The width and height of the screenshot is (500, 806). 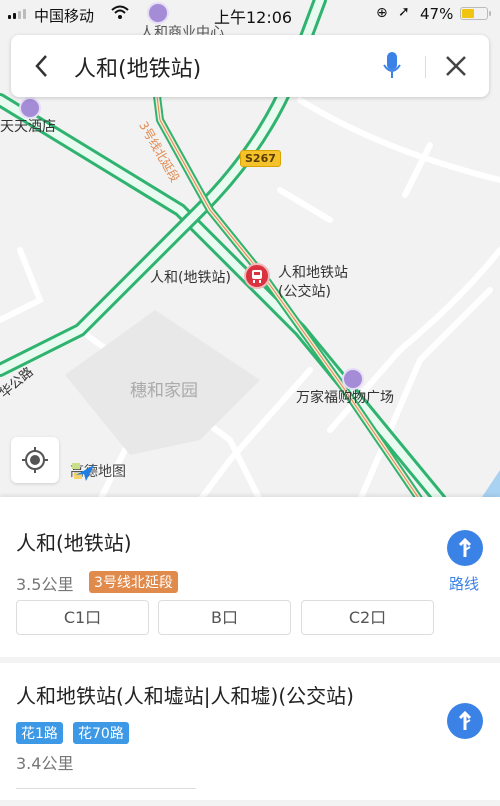 I want to click on route-label: 路线, so click(x=464, y=583).